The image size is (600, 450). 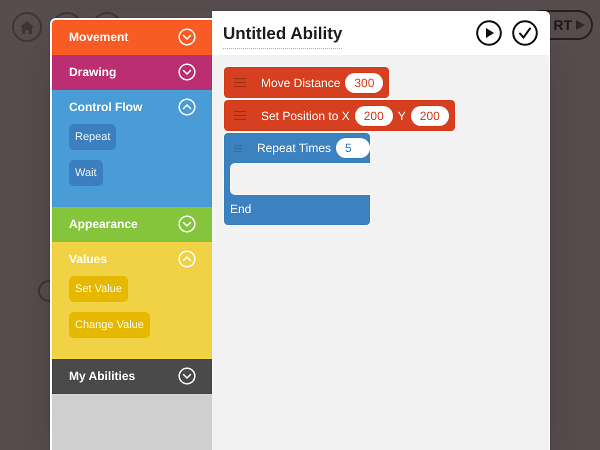 I want to click on category-header: Movement, so click(x=132, y=37).